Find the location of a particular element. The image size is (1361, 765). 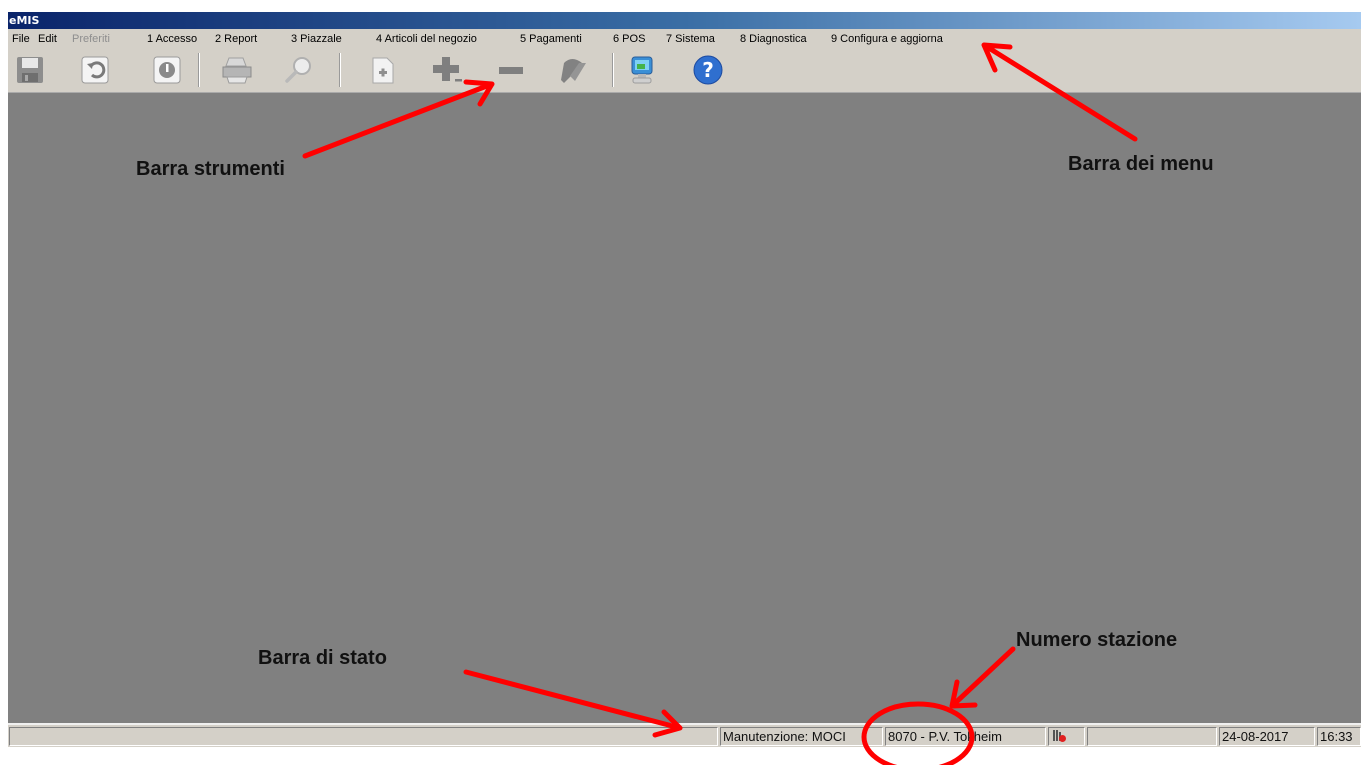

remove-button is located at coordinates (511, 70).